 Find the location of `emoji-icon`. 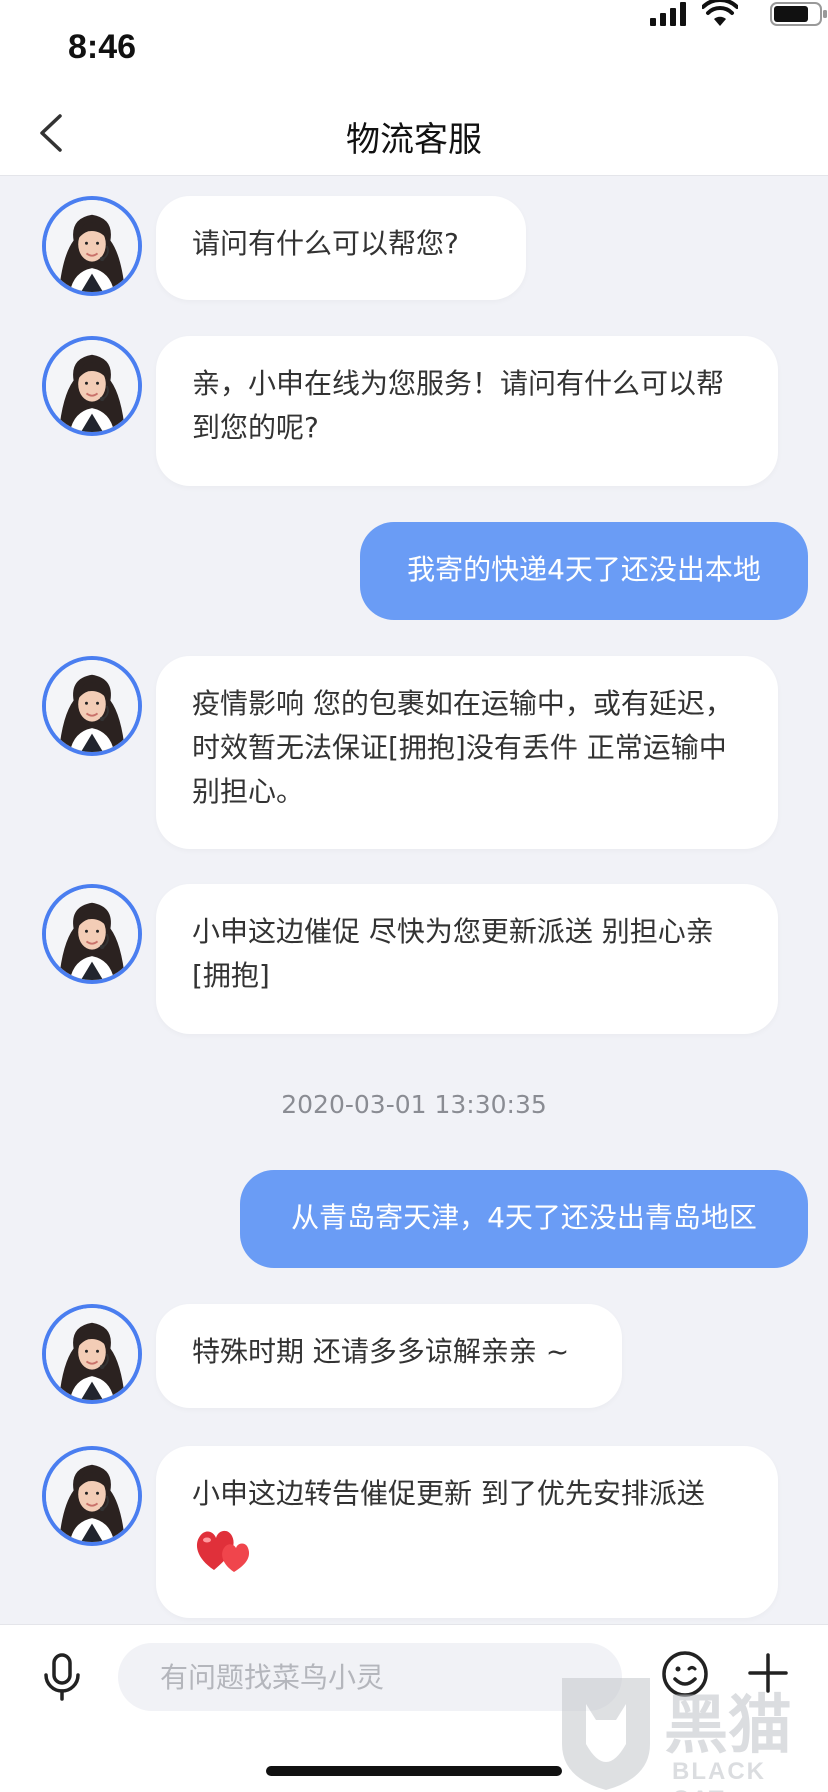

emoji-icon is located at coordinates (685, 1674).